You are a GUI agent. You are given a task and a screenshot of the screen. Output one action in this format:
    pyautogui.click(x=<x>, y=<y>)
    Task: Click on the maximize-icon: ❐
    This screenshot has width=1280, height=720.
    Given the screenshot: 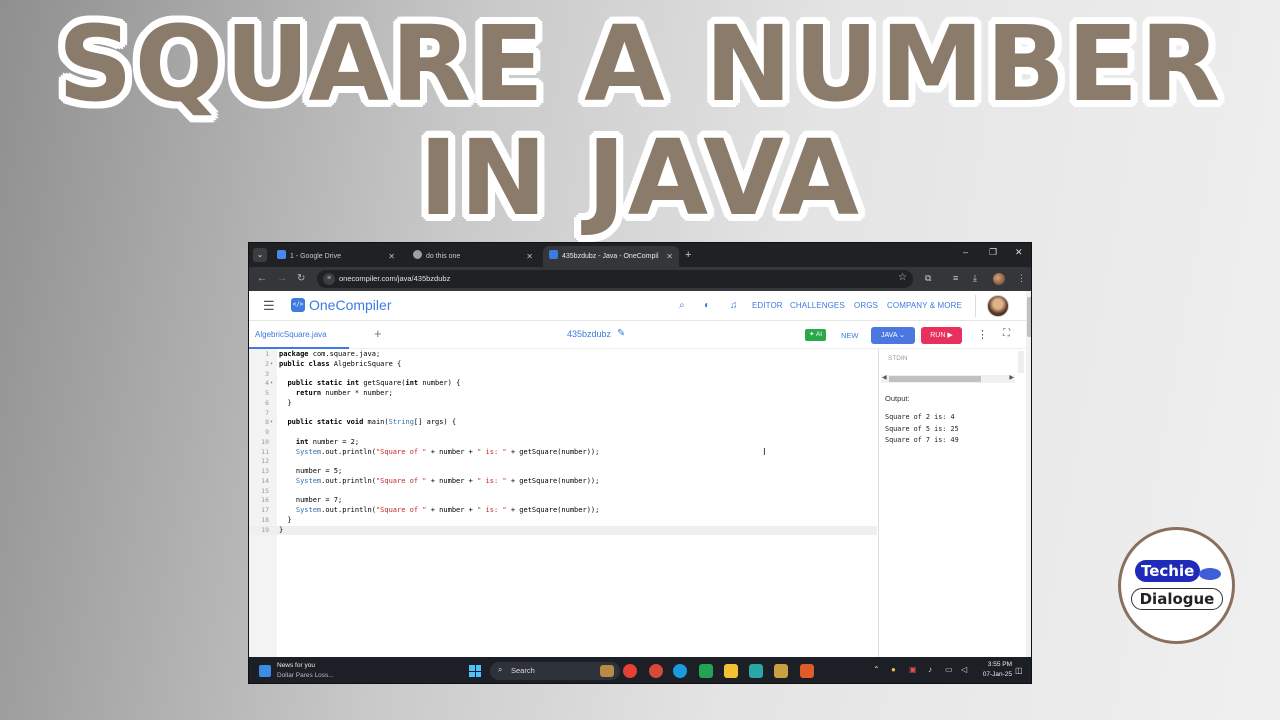 What is the action you would take?
    pyautogui.click(x=993, y=252)
    